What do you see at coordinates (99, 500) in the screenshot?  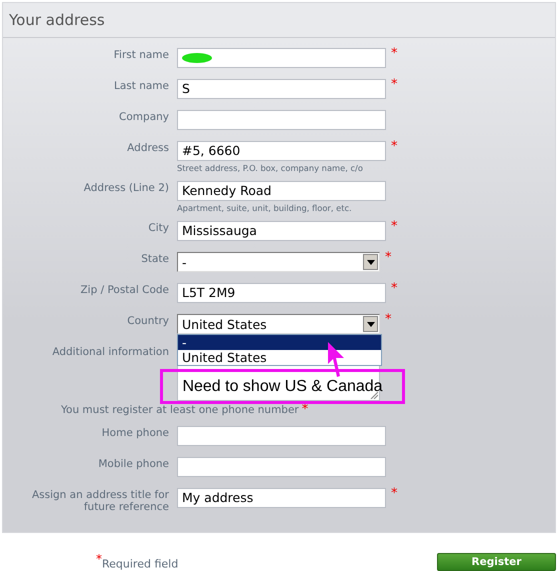 I see `field-label: Assign an address title for future reference` at bounding box center [99, 500].